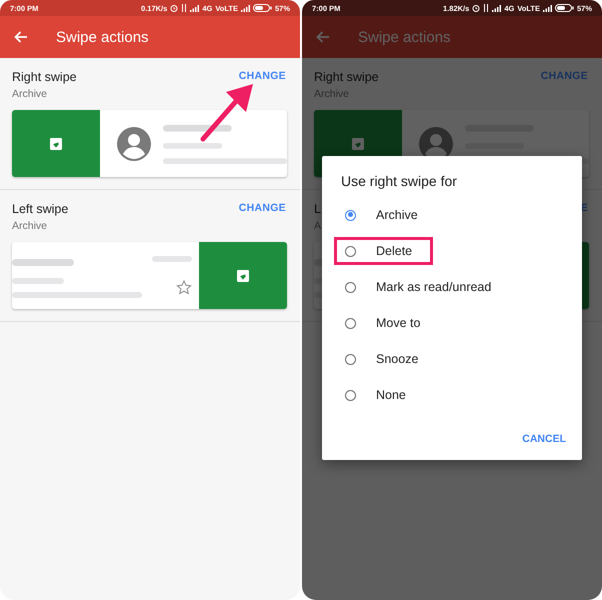 The image size is (602, 600). Describe the element at coordinates (40, 209) in the screenshot. I see `setting-title: Left swipe` at that location.